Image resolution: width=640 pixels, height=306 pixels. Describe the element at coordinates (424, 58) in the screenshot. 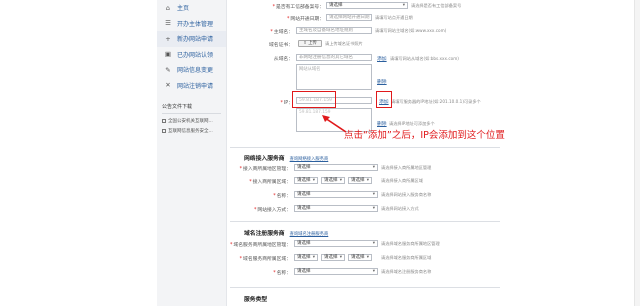

I see `field-hint: 请填写网站从域名(如:bbs.xxx.com)` at that location.